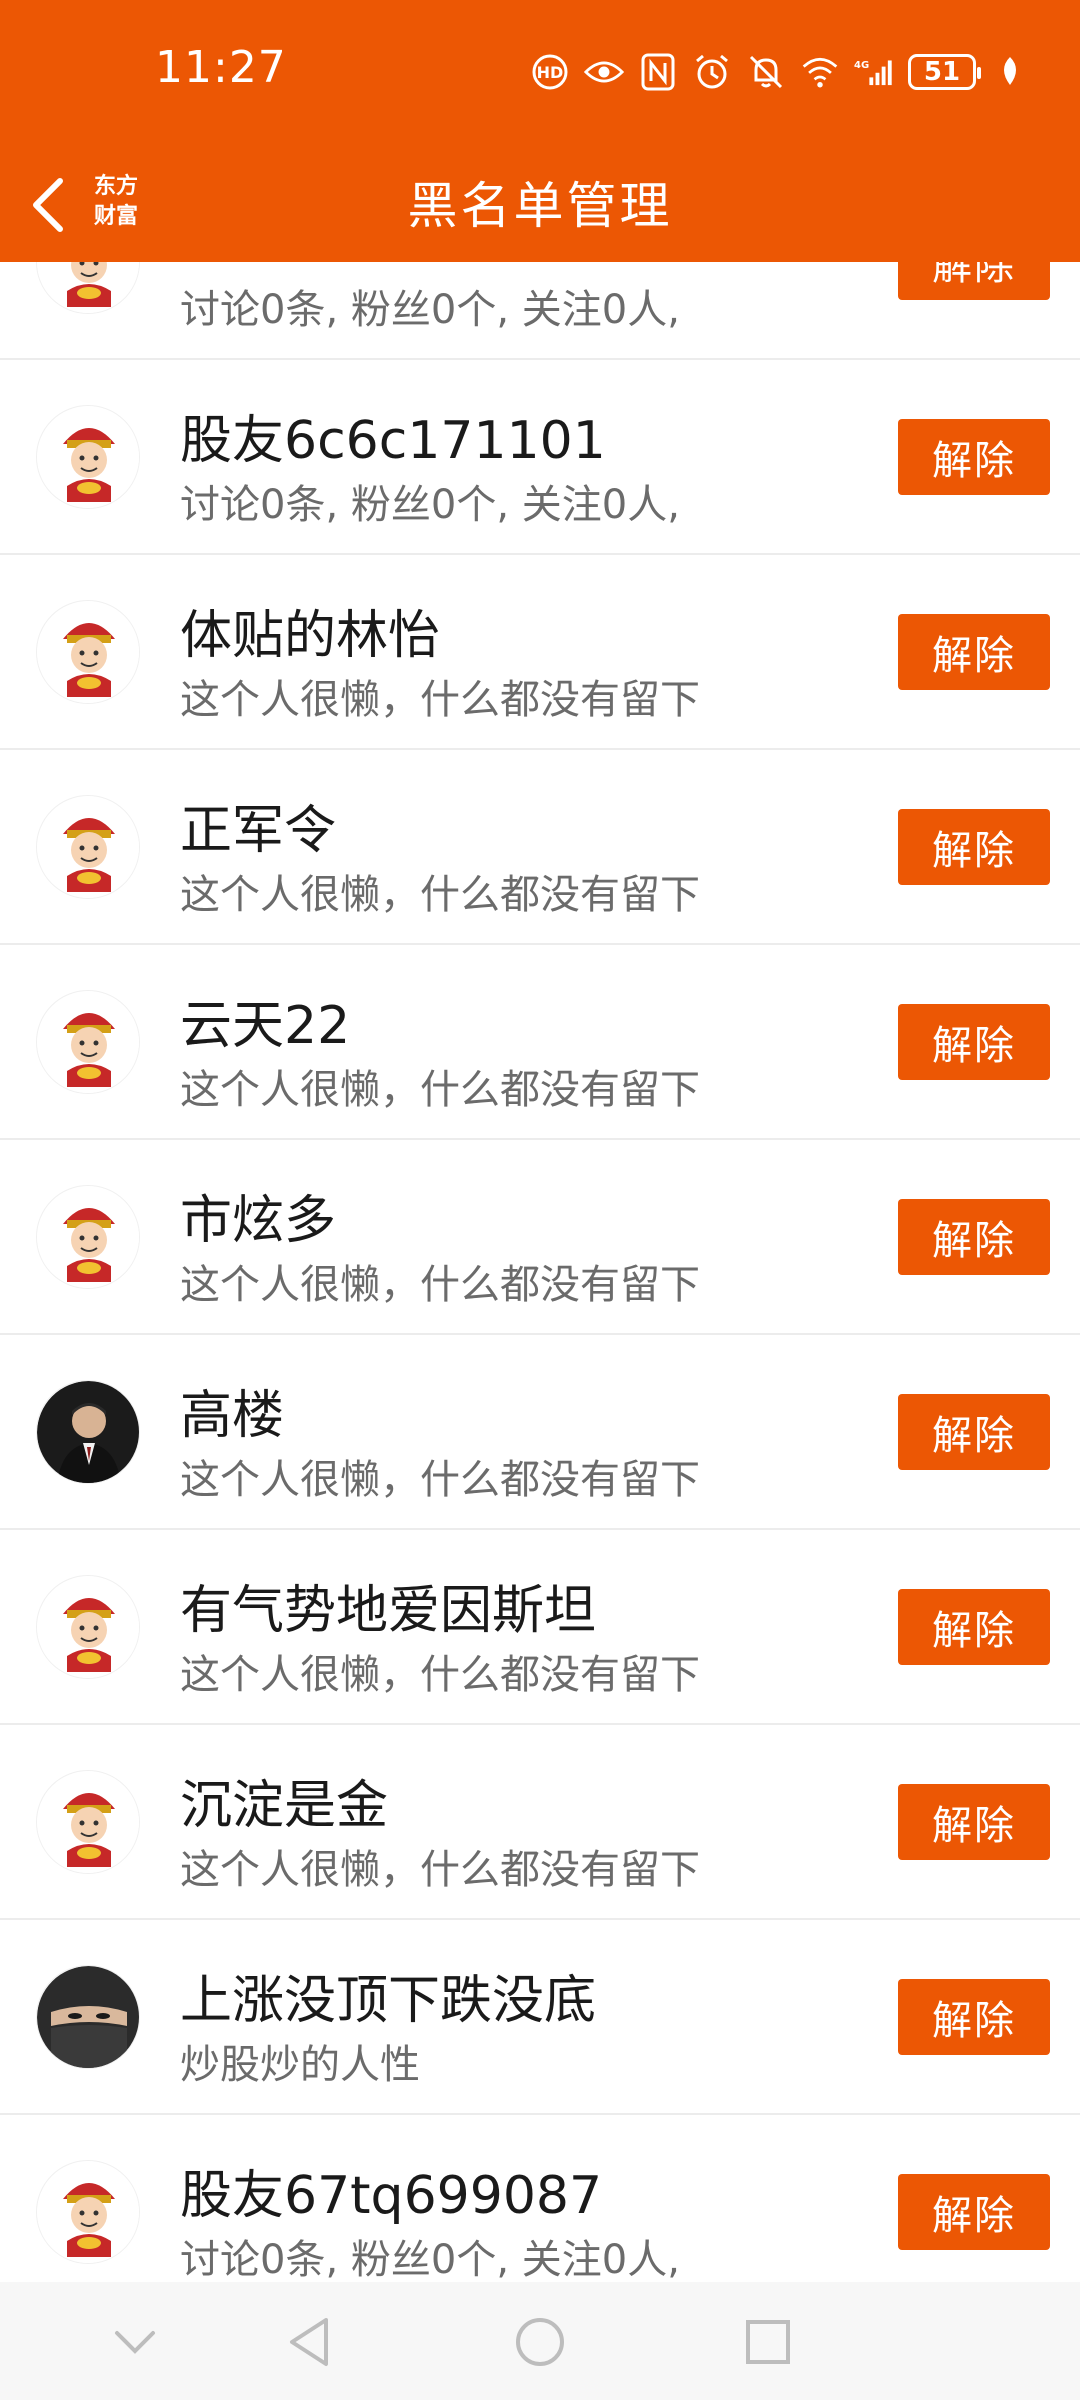  I want to click on hd-voice-icon: HD, so click(550, 72).